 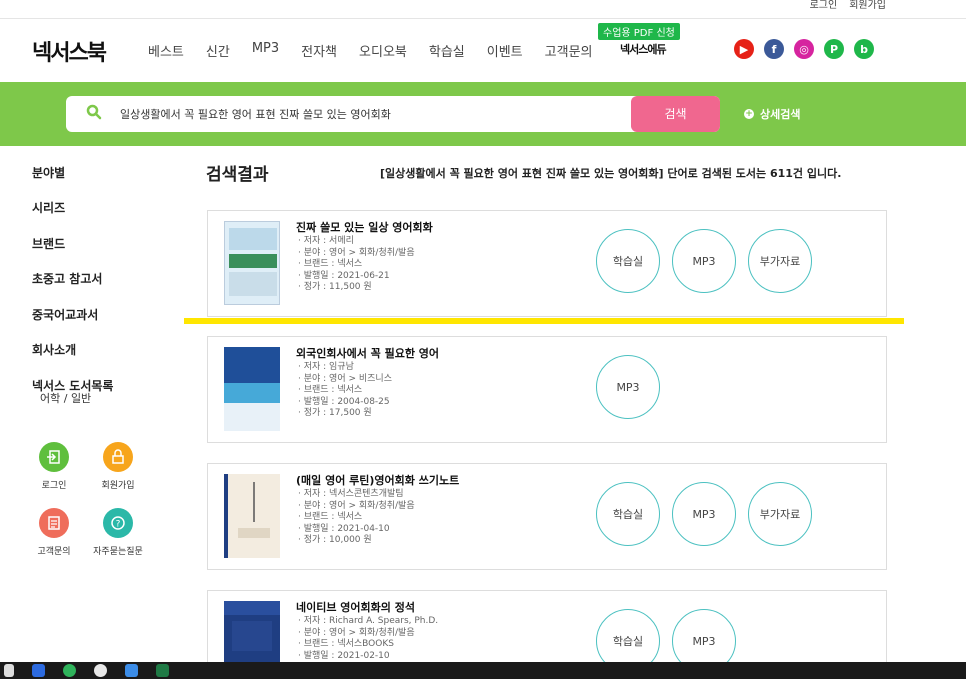 What do you see at coordinates (48, 243) in the screenshot?
I see `sidebar-item-brand: 브랜드` at bounding box center [48, 243].